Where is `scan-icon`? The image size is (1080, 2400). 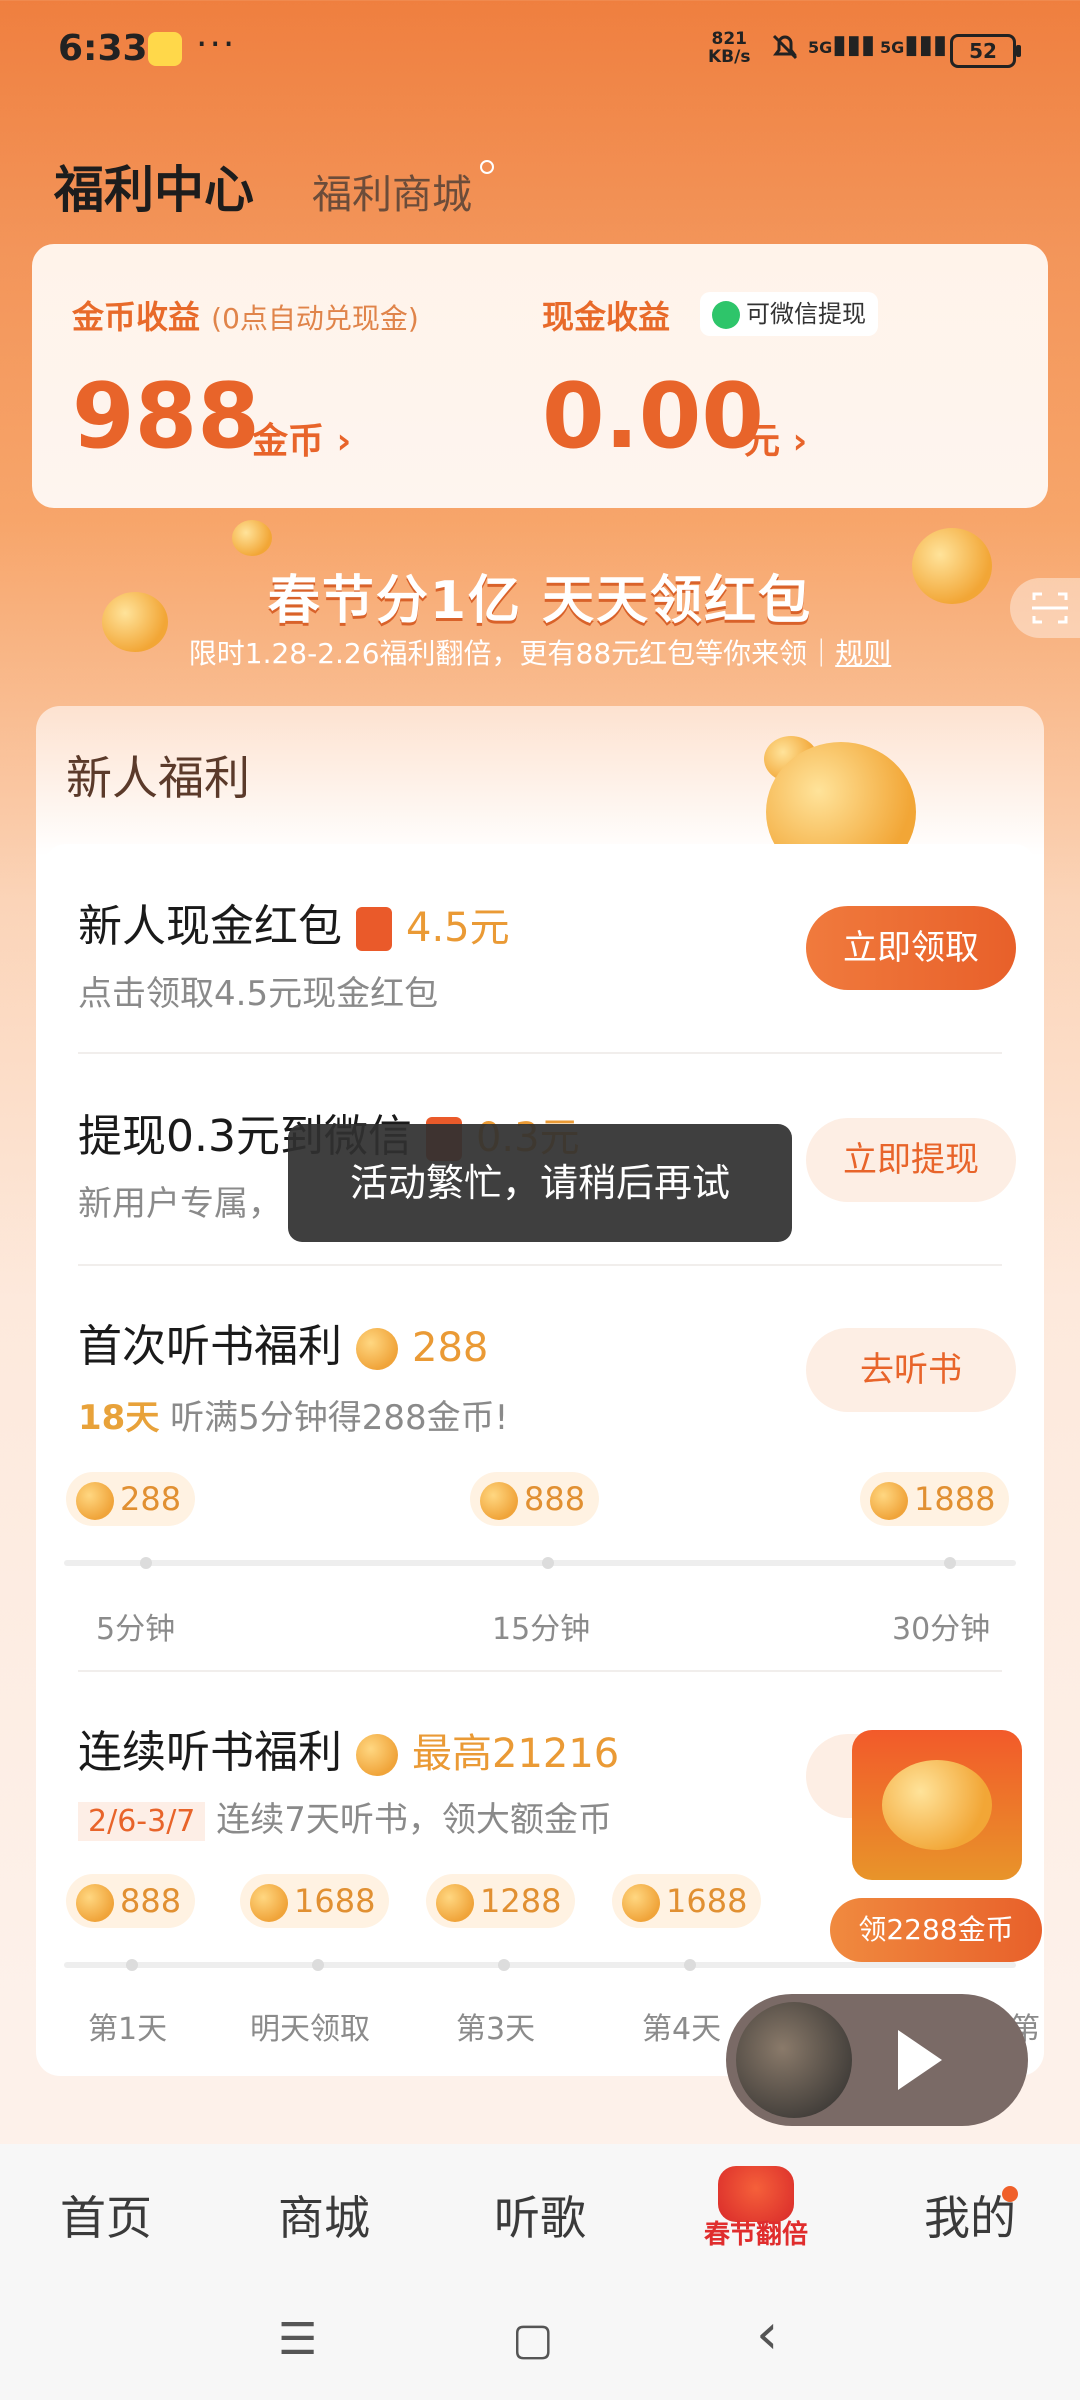 scan-icon is located at coordinates (1045, 608).